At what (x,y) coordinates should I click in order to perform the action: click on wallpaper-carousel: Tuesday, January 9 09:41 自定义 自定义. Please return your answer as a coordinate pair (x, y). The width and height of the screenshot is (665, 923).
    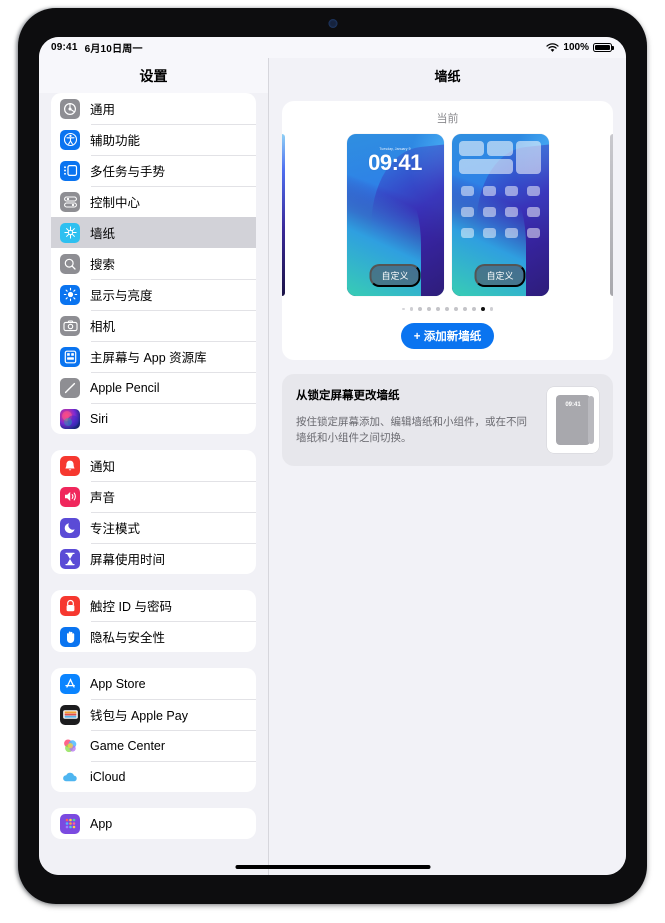
    Looking at the image, I should click on (447, 215).